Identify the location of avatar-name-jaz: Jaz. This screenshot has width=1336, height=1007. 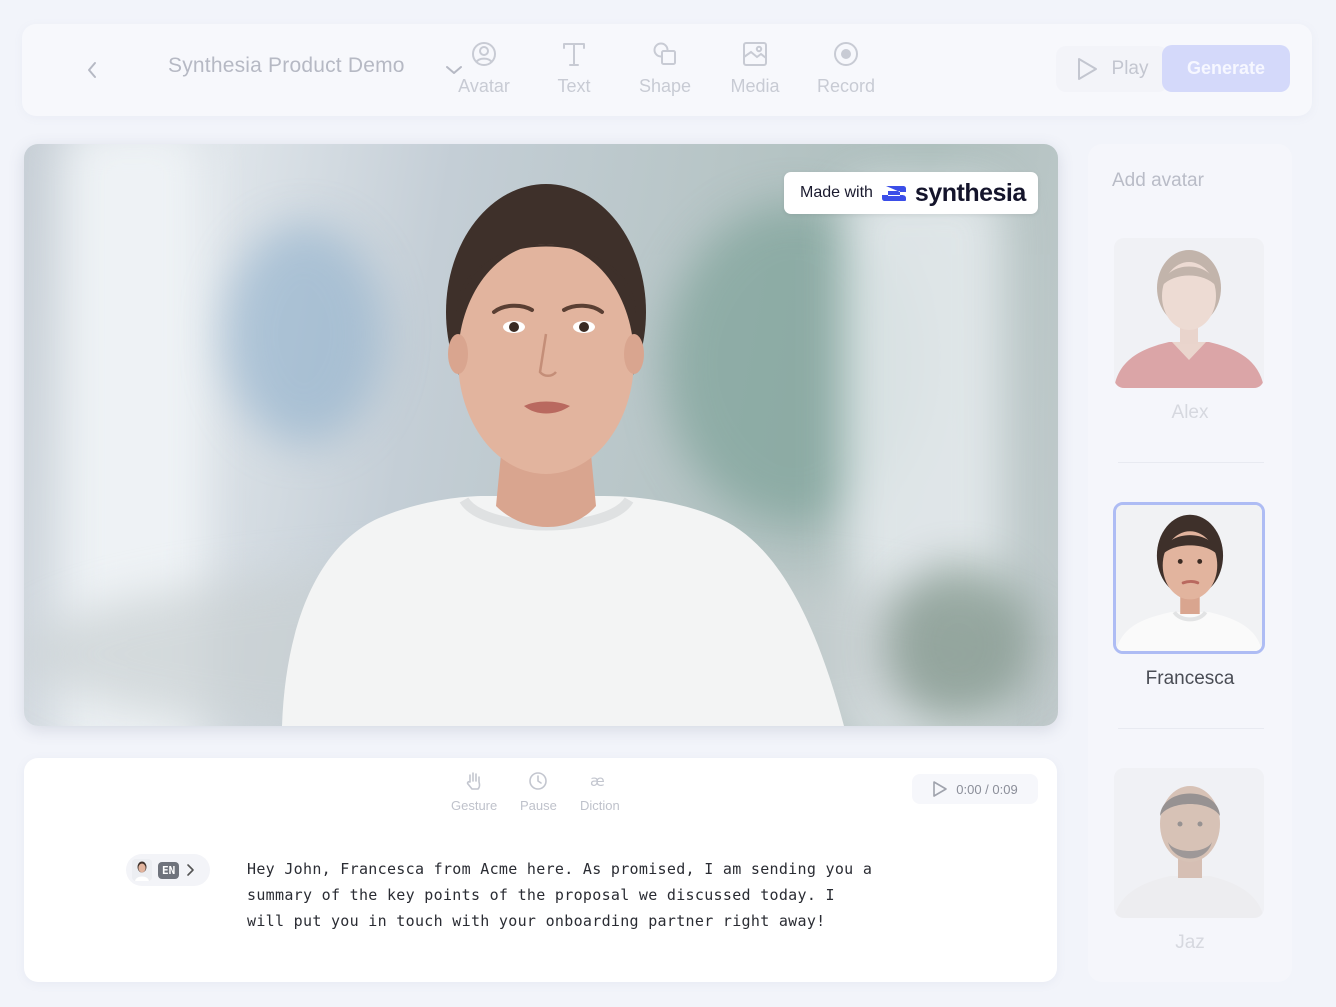
(1190, 942).